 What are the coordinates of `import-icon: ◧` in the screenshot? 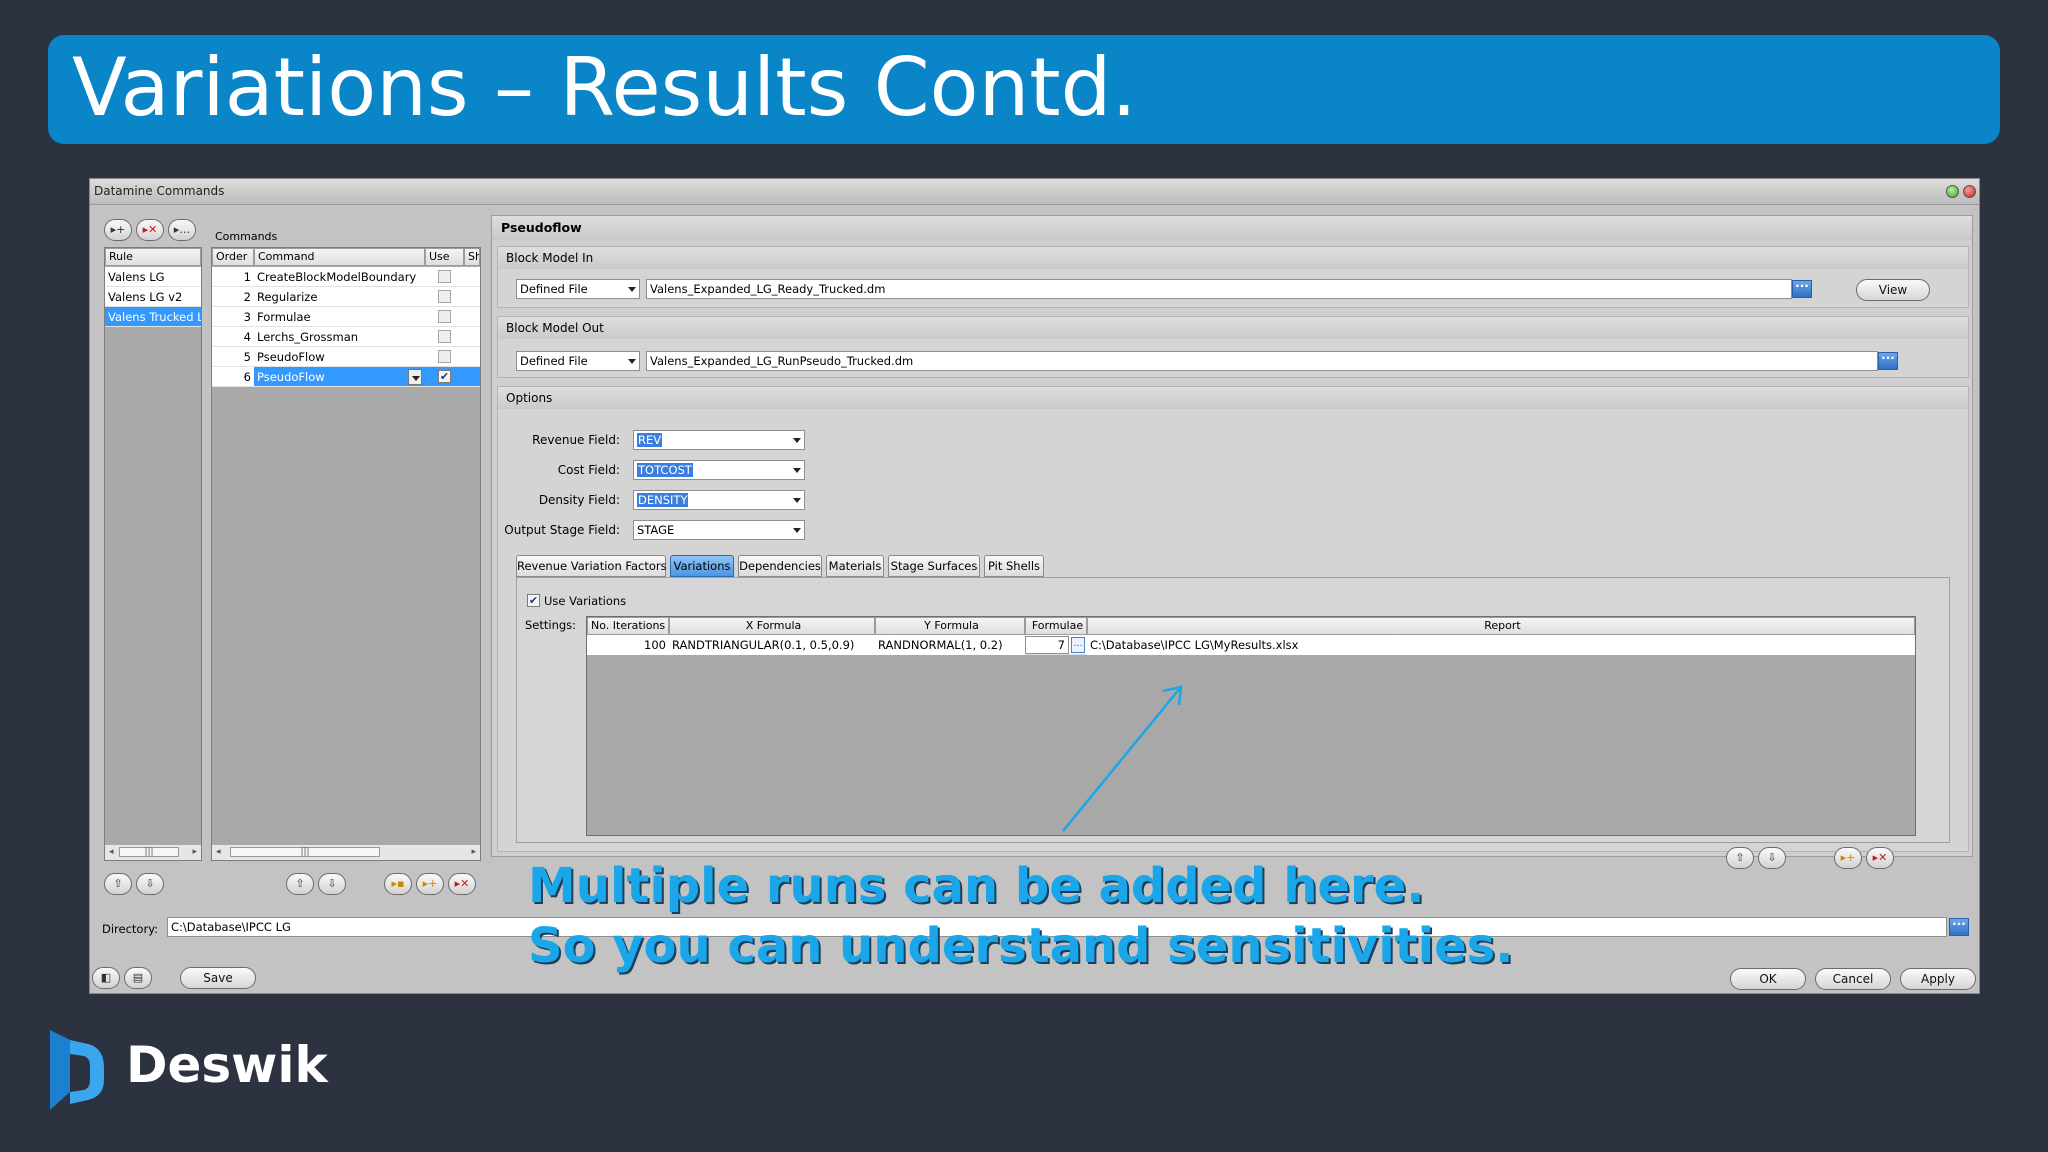 It's located at (106, 977).